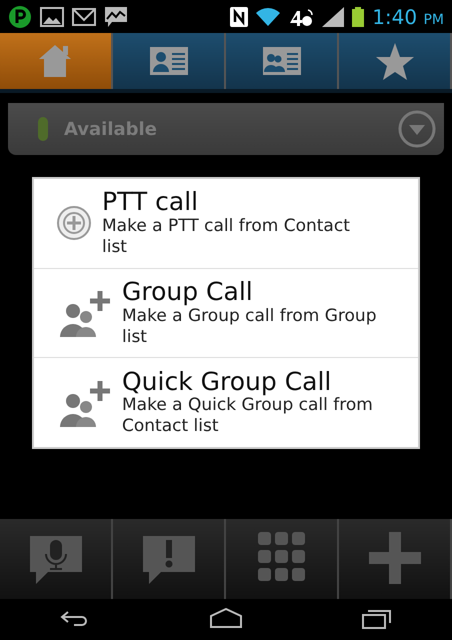  I want to click on mail-icon, so click(84, 17).